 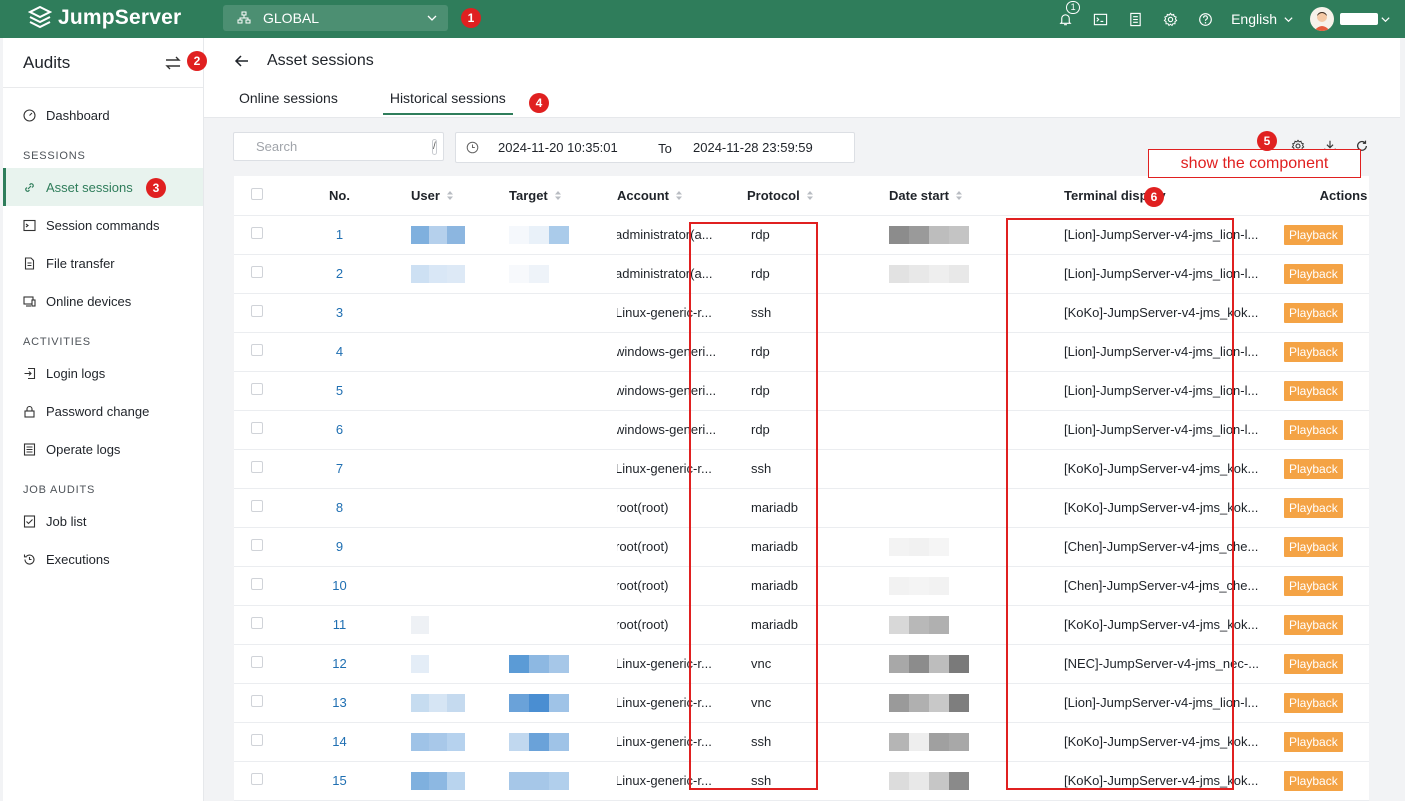 I want to click on row-number: 11, so click(x=339, y=625).